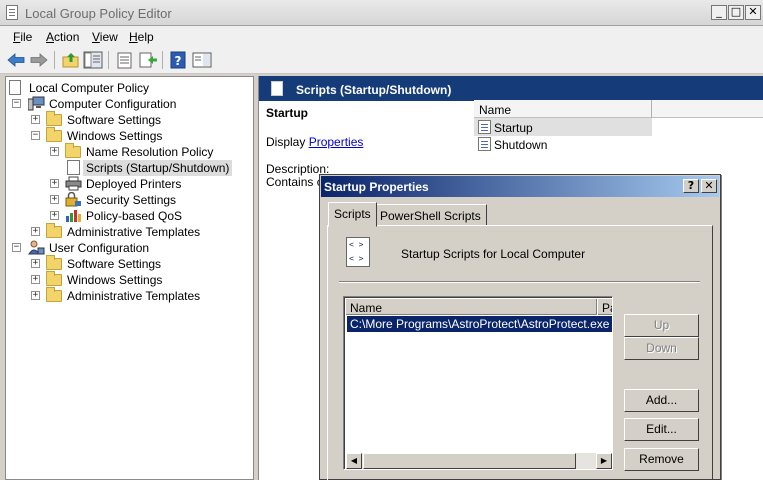 The width and height of the screenshot is (763, 480). I want to click on scroll-right-icon: ▶, so click(604, 461).